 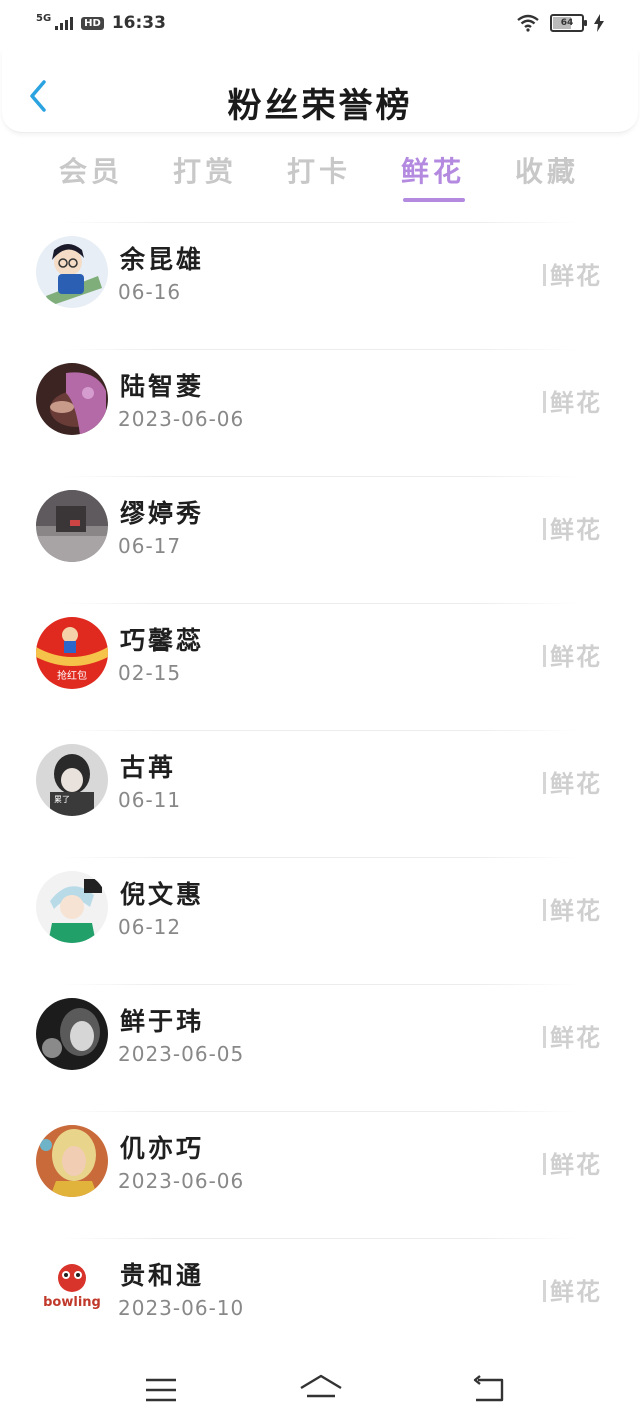 I want to click on nav-back-button, so click(x=490, y=1390).